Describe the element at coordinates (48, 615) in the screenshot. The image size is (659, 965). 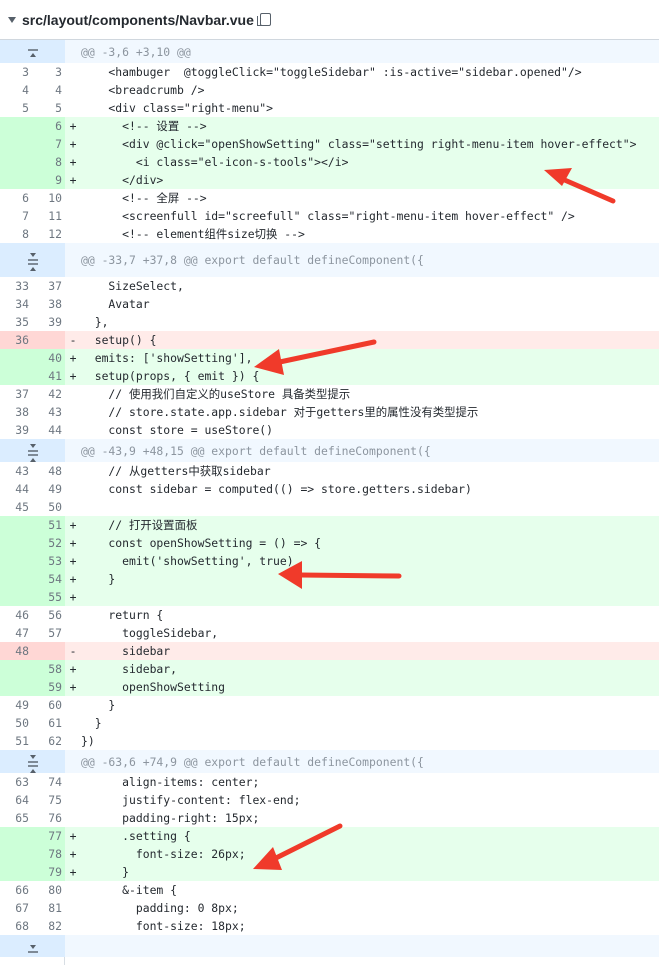
I see `new-line-number: 56` at that location.